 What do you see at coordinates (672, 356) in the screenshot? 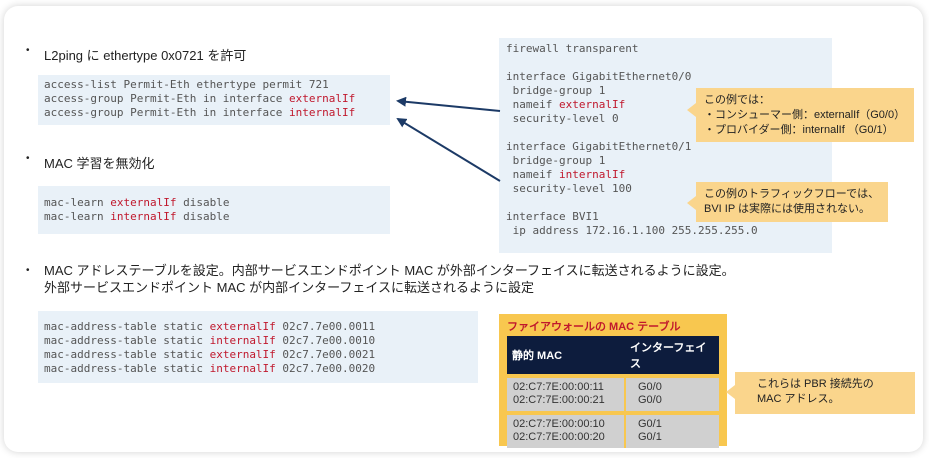
I see `column-header: インターフェイス` at bounding box center [672, 356].